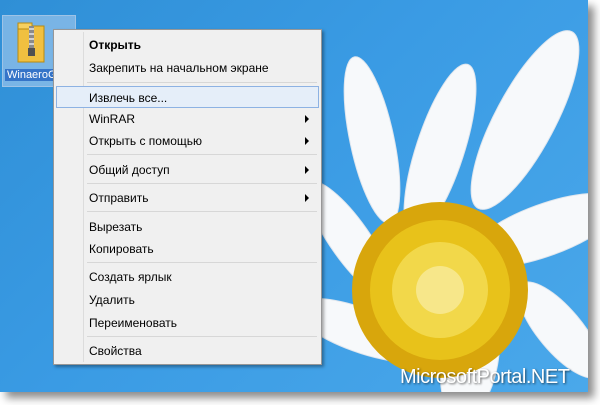 The image size is (600, 405). Describe the element at coordinates (187, 277) in the screenshot. I see `menu-item-create-shortcut: Создать ярлык` at that location.